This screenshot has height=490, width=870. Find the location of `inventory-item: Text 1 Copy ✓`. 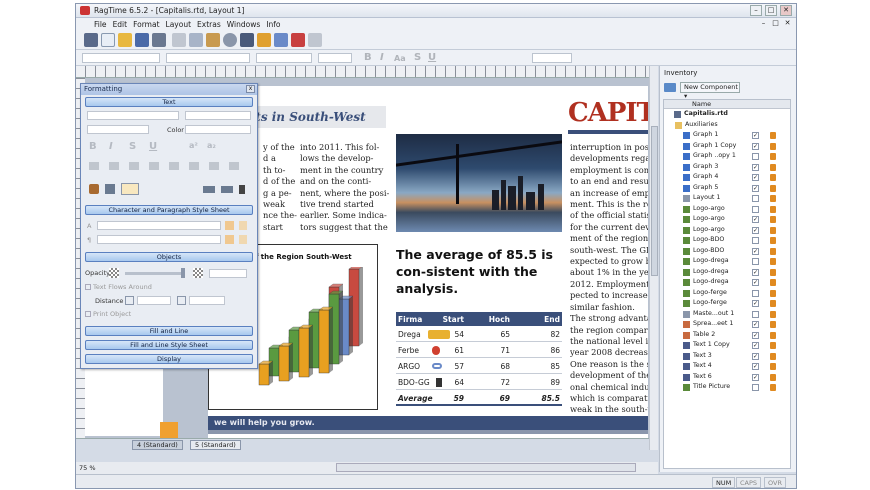

inventory-item: Text 1 Copy ✓ is located at coordinates (727, 345).